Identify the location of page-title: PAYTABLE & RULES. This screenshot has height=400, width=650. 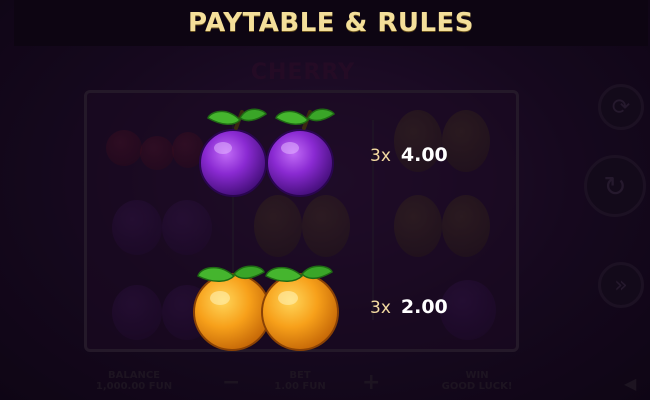
(331, 23).